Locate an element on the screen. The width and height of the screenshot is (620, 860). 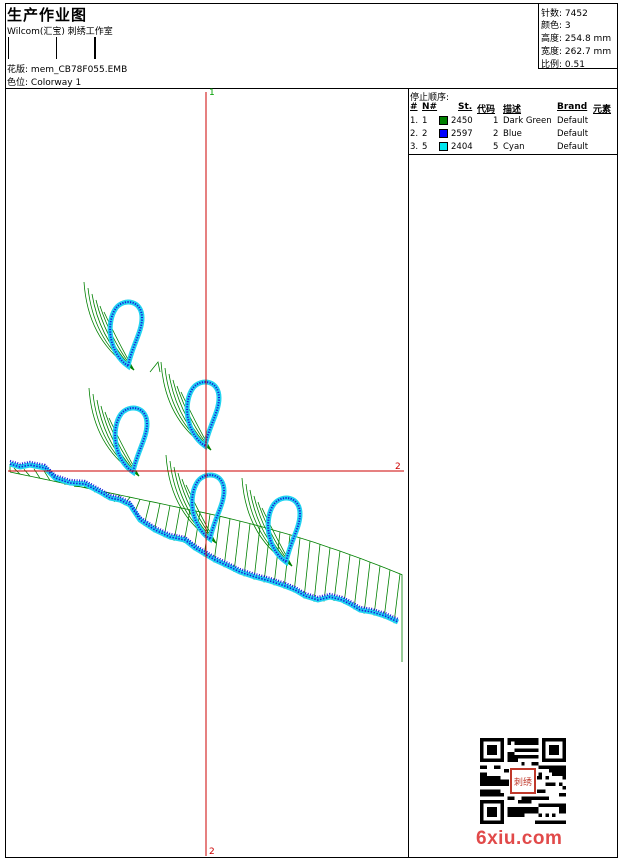
colorway-label: 色位: is located at coordinates (18, 83).